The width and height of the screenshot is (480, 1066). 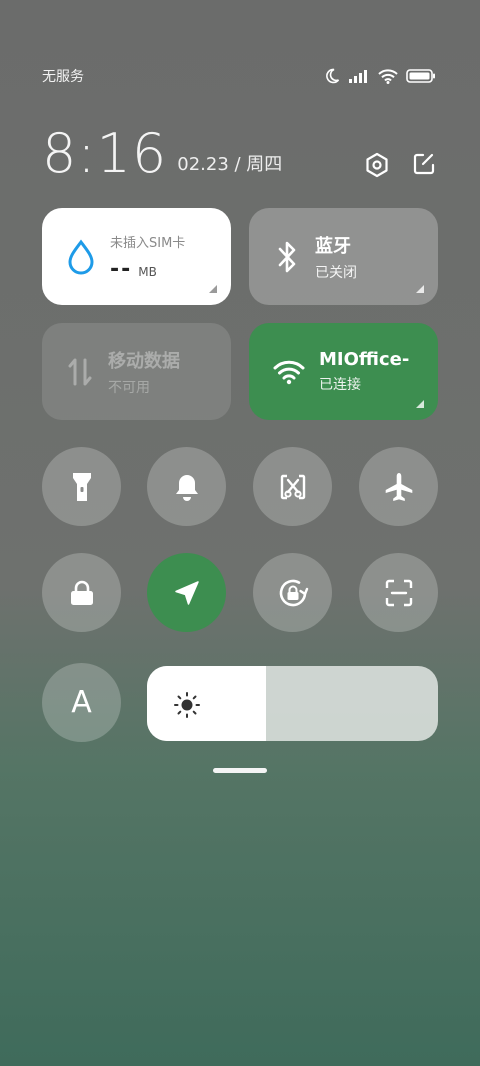 What do you see at coordinates (63, 77) in the screenshot?
I see `carrier-label: 无服务` at bounding box center [63, 77].